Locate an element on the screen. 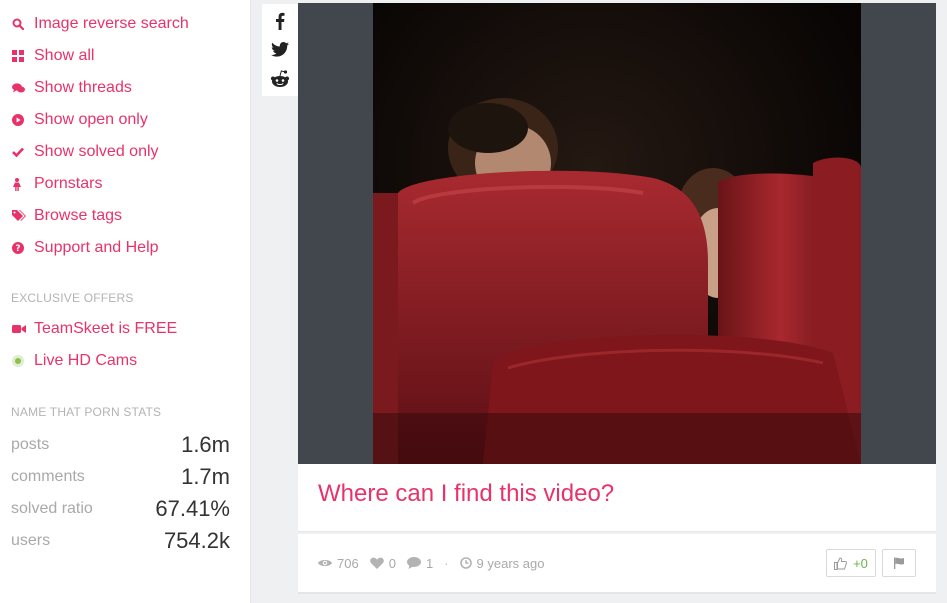  nav-label: Show open only is located at coordinates (91, 119).